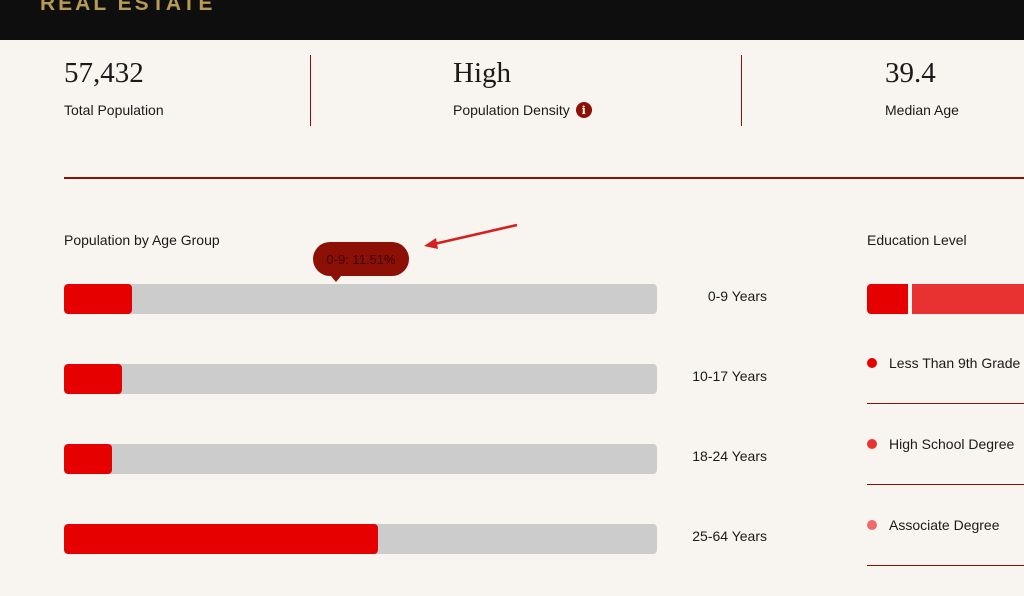 Image resolution: width=1024 pixels, height=596 pixels. What do you see at coordinates (104, 73) in the screenshot?
I see `stat-value: 57,432` at bounding box center [104, 73].